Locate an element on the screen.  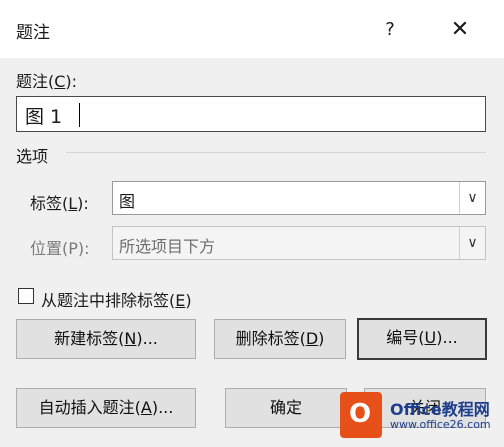
position-select-value: 所选项目下方 is located at coordinates (167, 246).